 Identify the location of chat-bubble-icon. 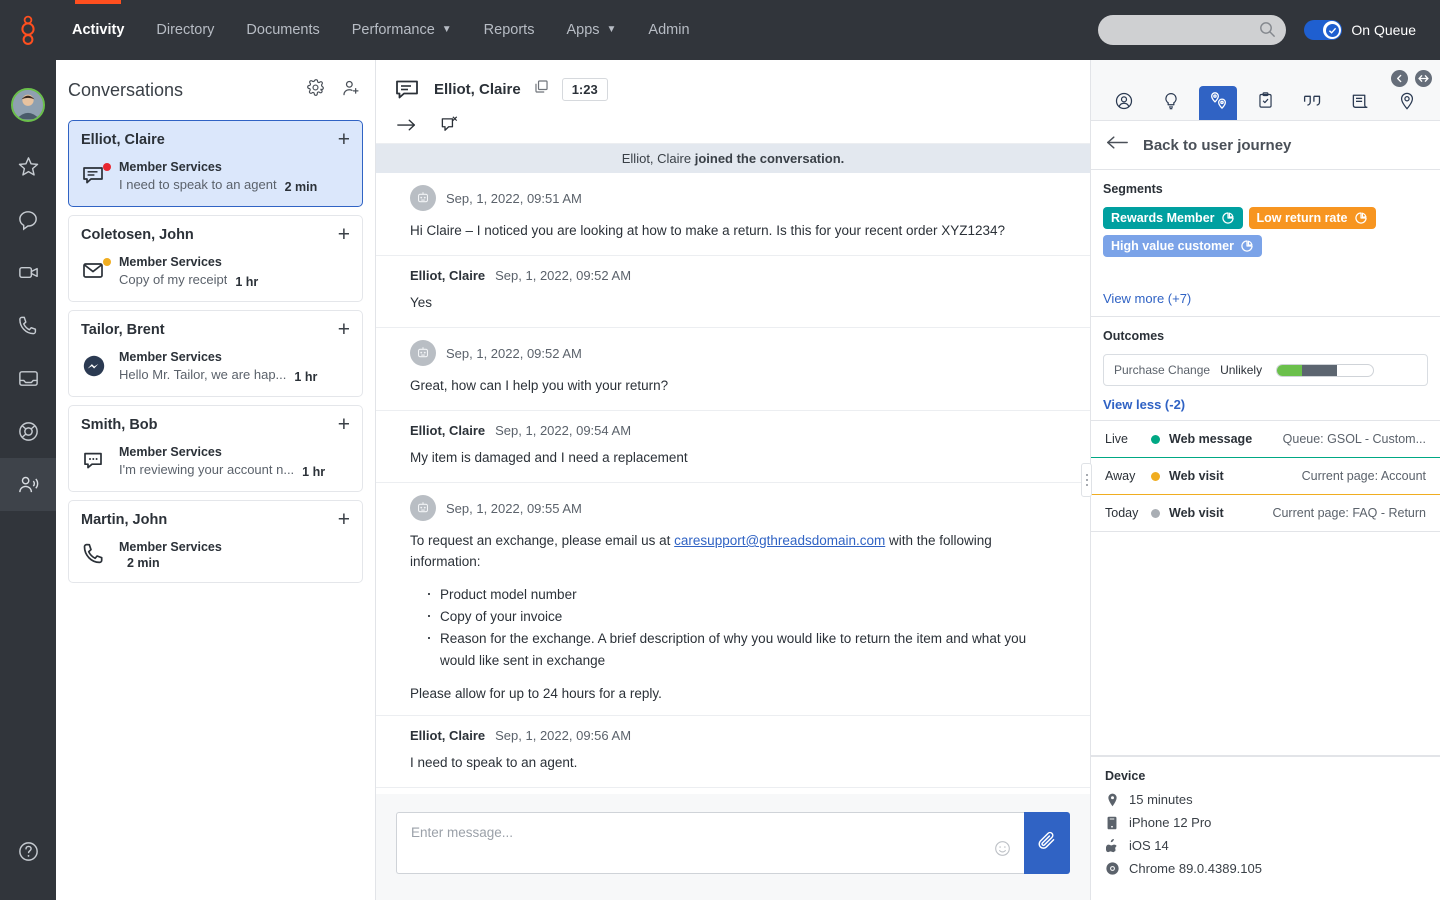
(28, 219).